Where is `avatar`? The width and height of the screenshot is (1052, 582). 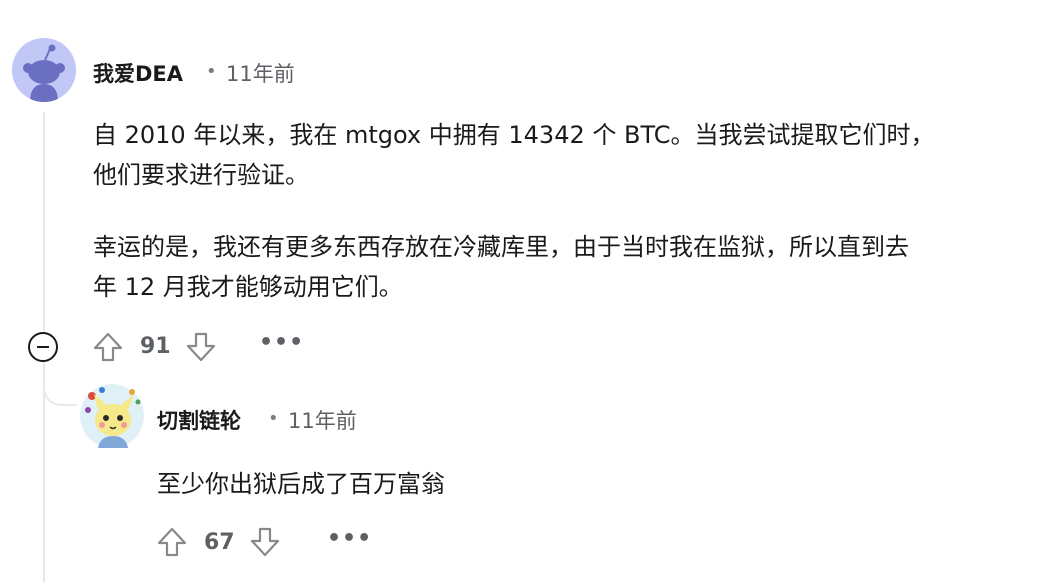 avatar is located at coordinates (44, 70).